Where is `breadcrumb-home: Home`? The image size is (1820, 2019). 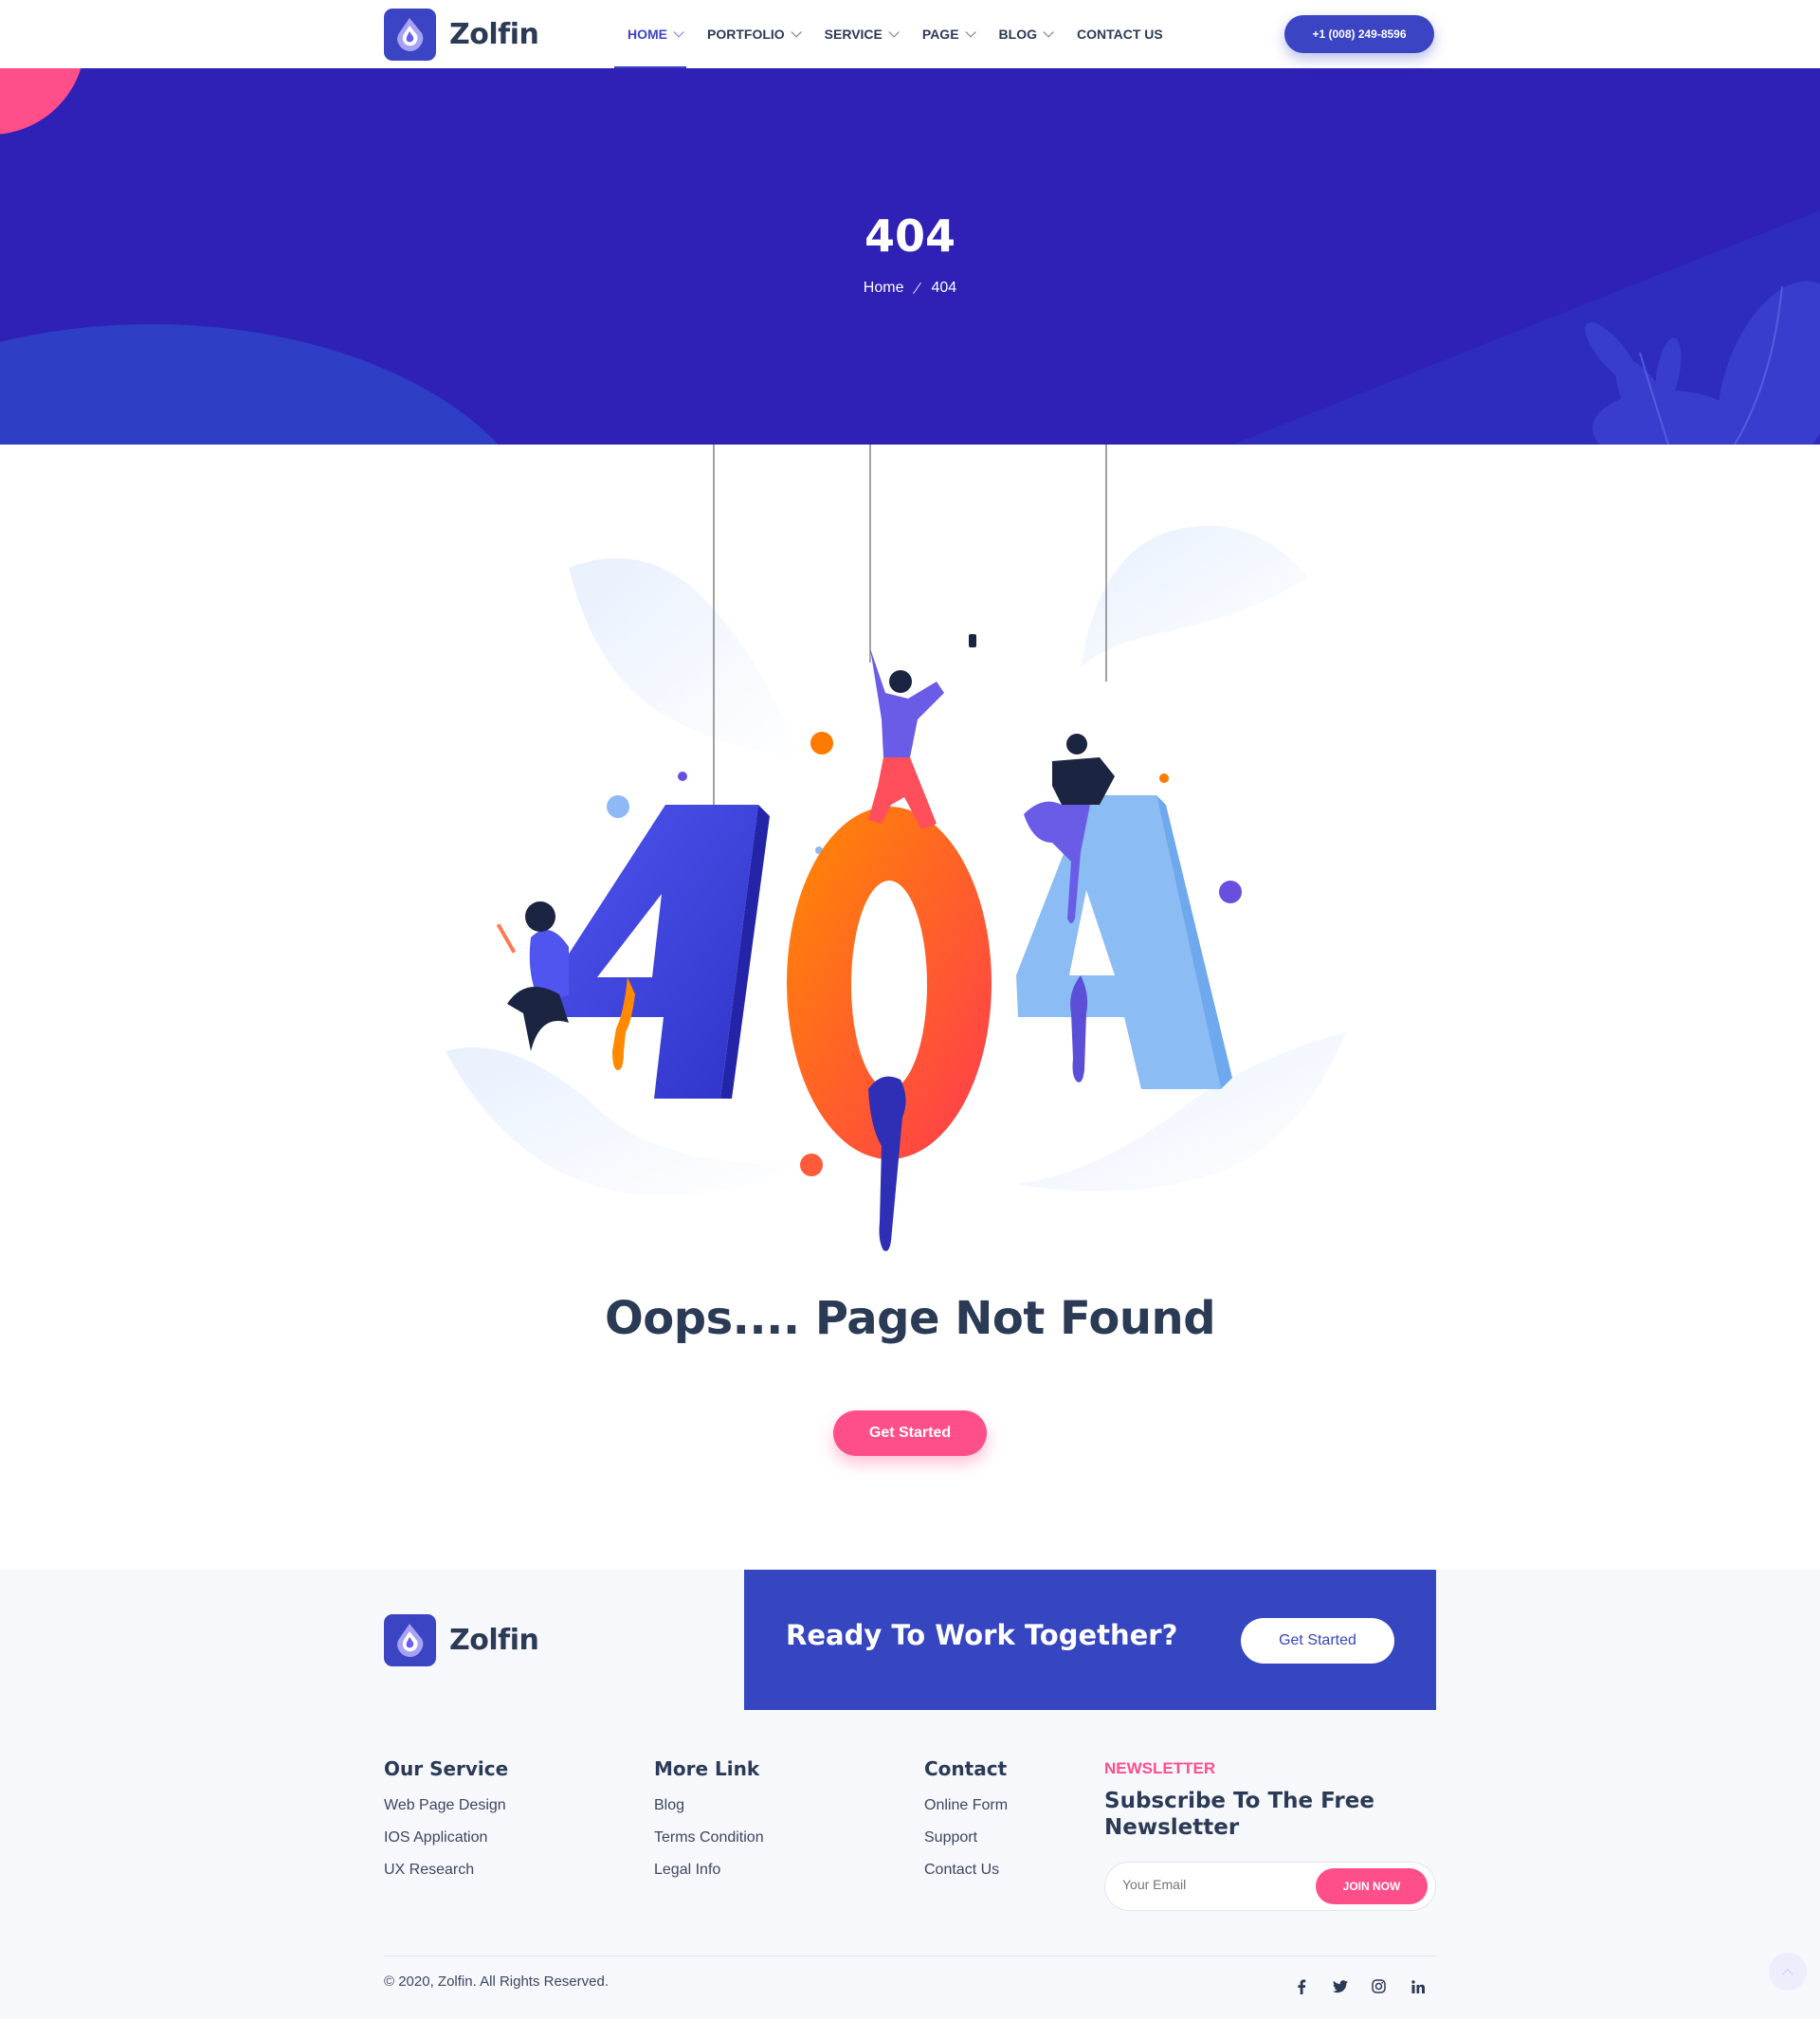
breadcrumb-home: Home is located at coordinates (884, 288).